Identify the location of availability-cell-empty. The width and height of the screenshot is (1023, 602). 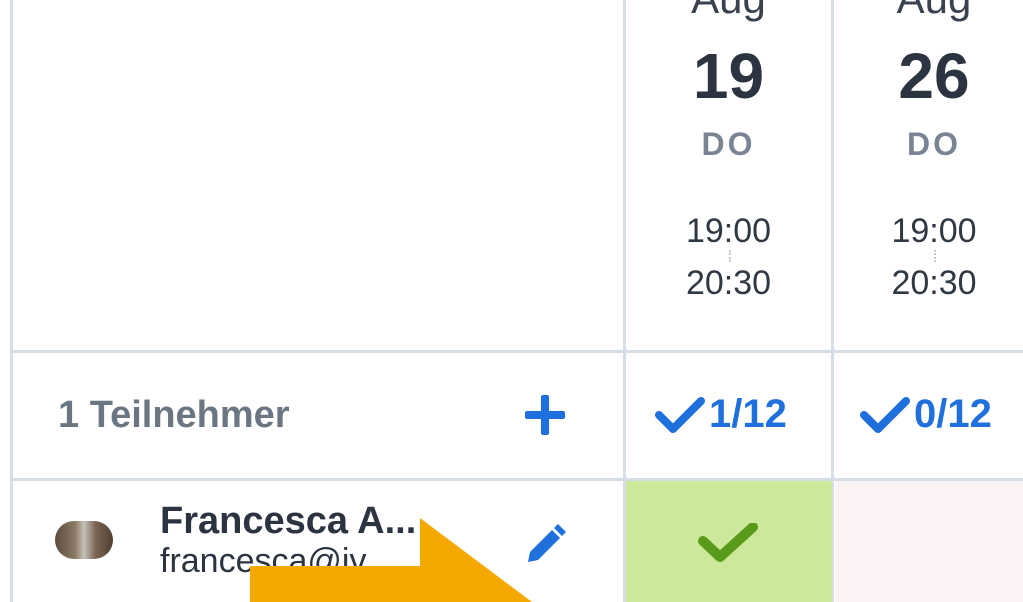
(929, 541).